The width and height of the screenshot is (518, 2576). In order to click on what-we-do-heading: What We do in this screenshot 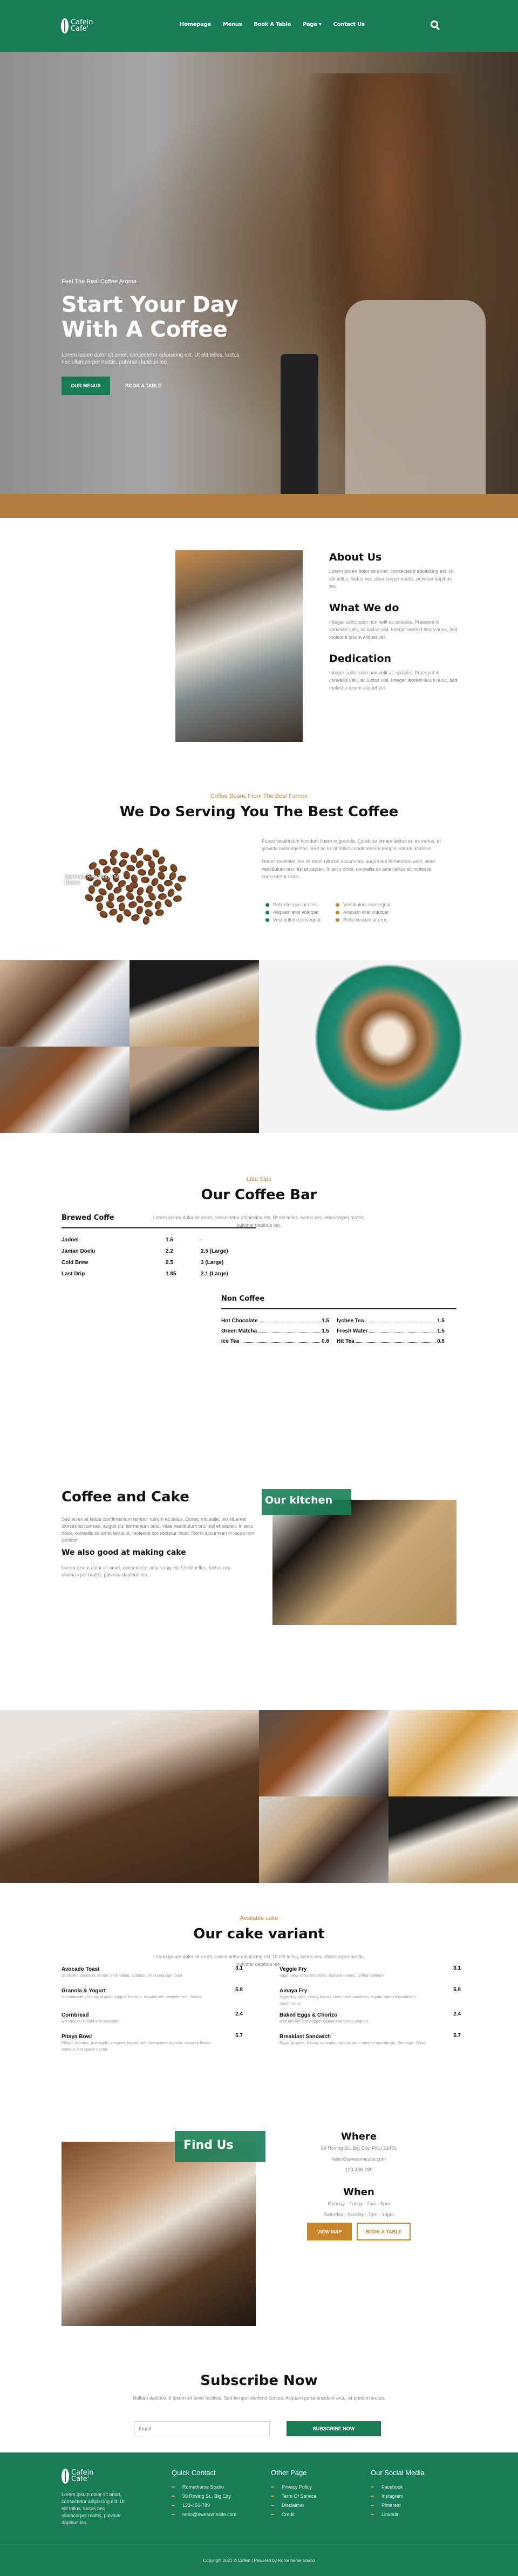, I will do `click(364, 608)`.